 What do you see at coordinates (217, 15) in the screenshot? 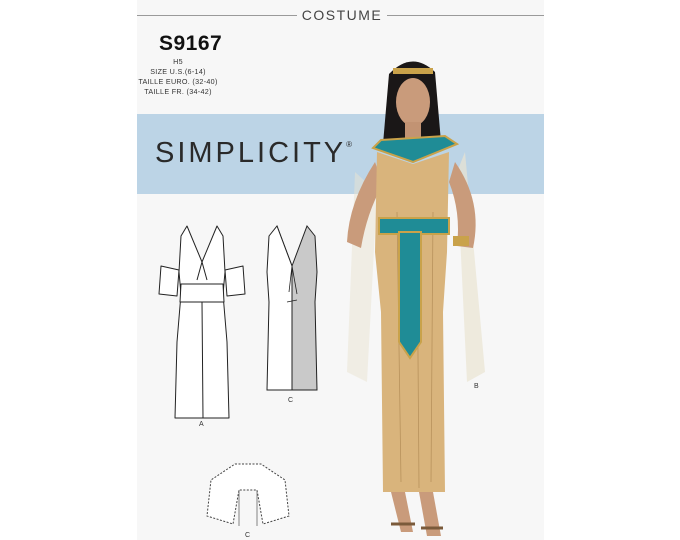
I see `header-rule-left` at bounding box center [217, 15].